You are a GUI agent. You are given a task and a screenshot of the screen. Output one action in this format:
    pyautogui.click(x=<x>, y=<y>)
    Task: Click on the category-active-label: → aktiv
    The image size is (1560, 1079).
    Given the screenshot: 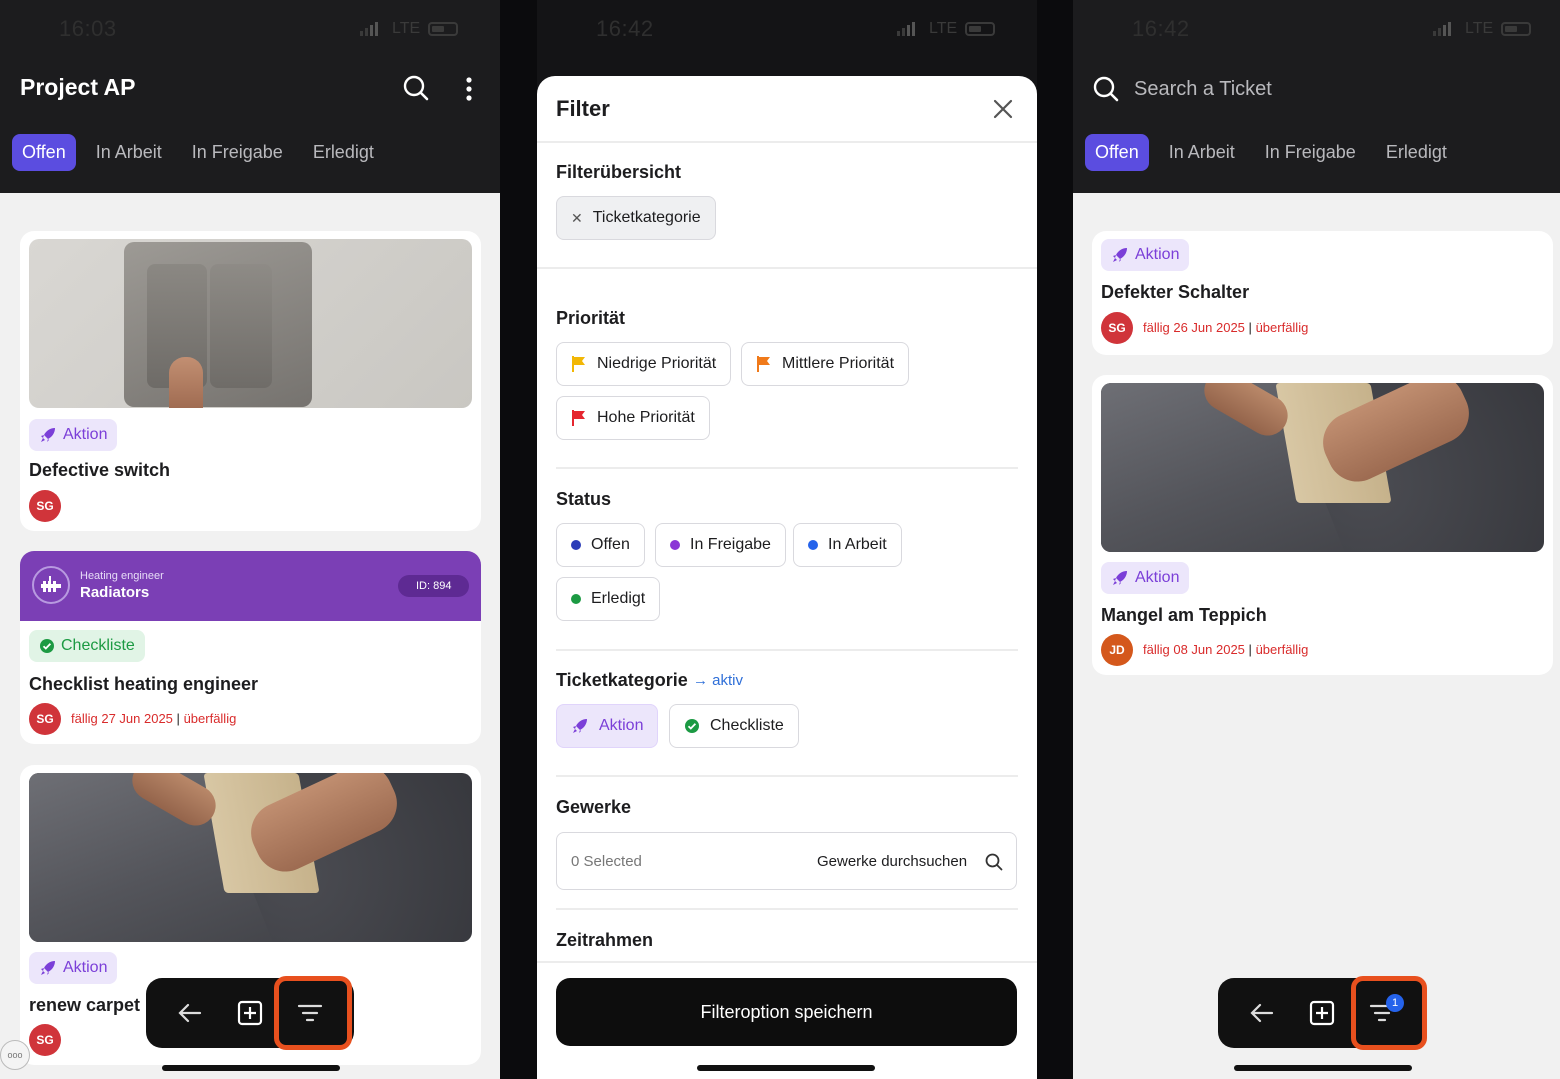 What is the action you would take?
    pyautogui.click(x=718, y=680)
    